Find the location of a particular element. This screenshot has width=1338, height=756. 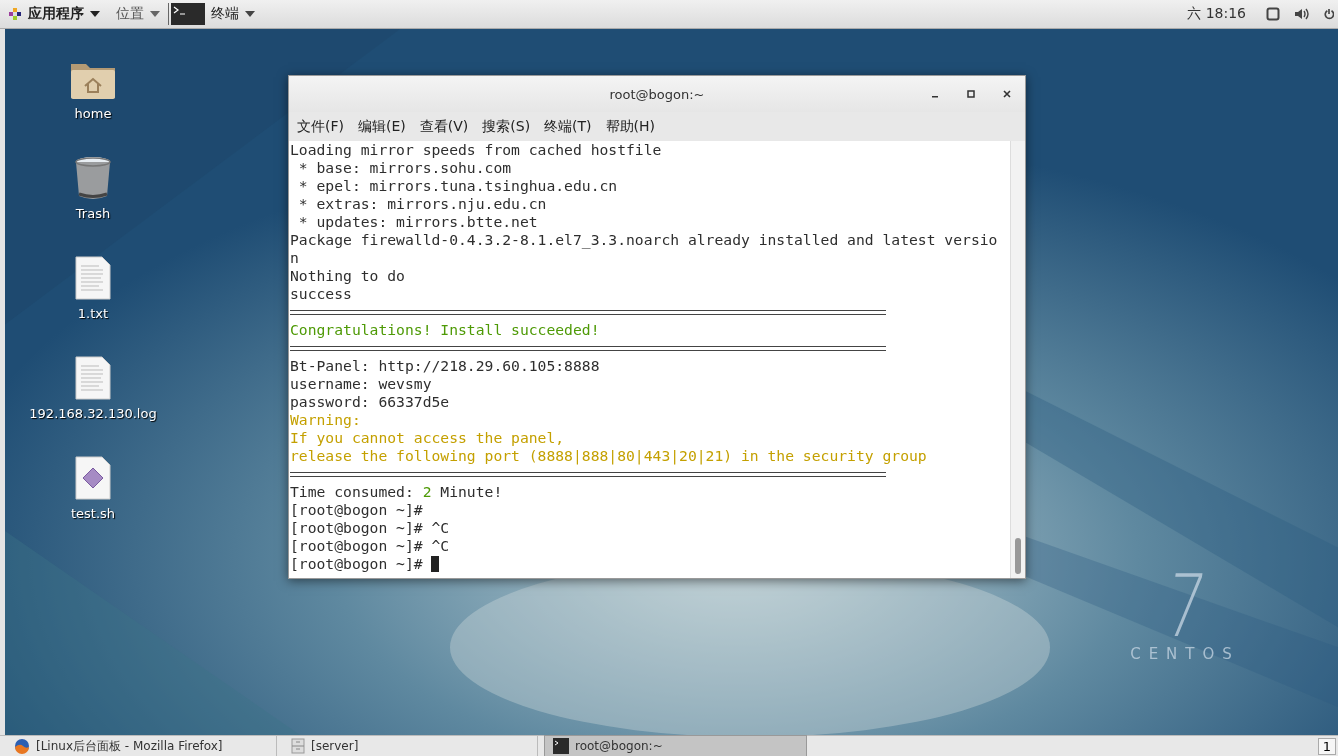

taskbar-item: [Linux后台面板 - Mozilla Firefox] is located at coordinates (141, 746).